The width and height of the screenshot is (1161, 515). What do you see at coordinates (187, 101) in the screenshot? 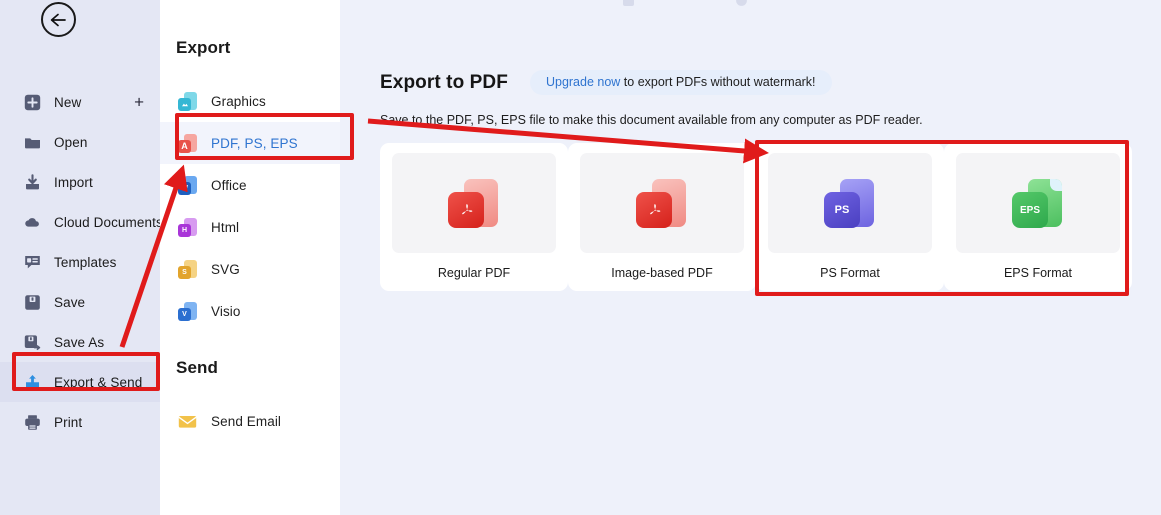
I see `graphics-file-icon` at bounding box center [187, 101].